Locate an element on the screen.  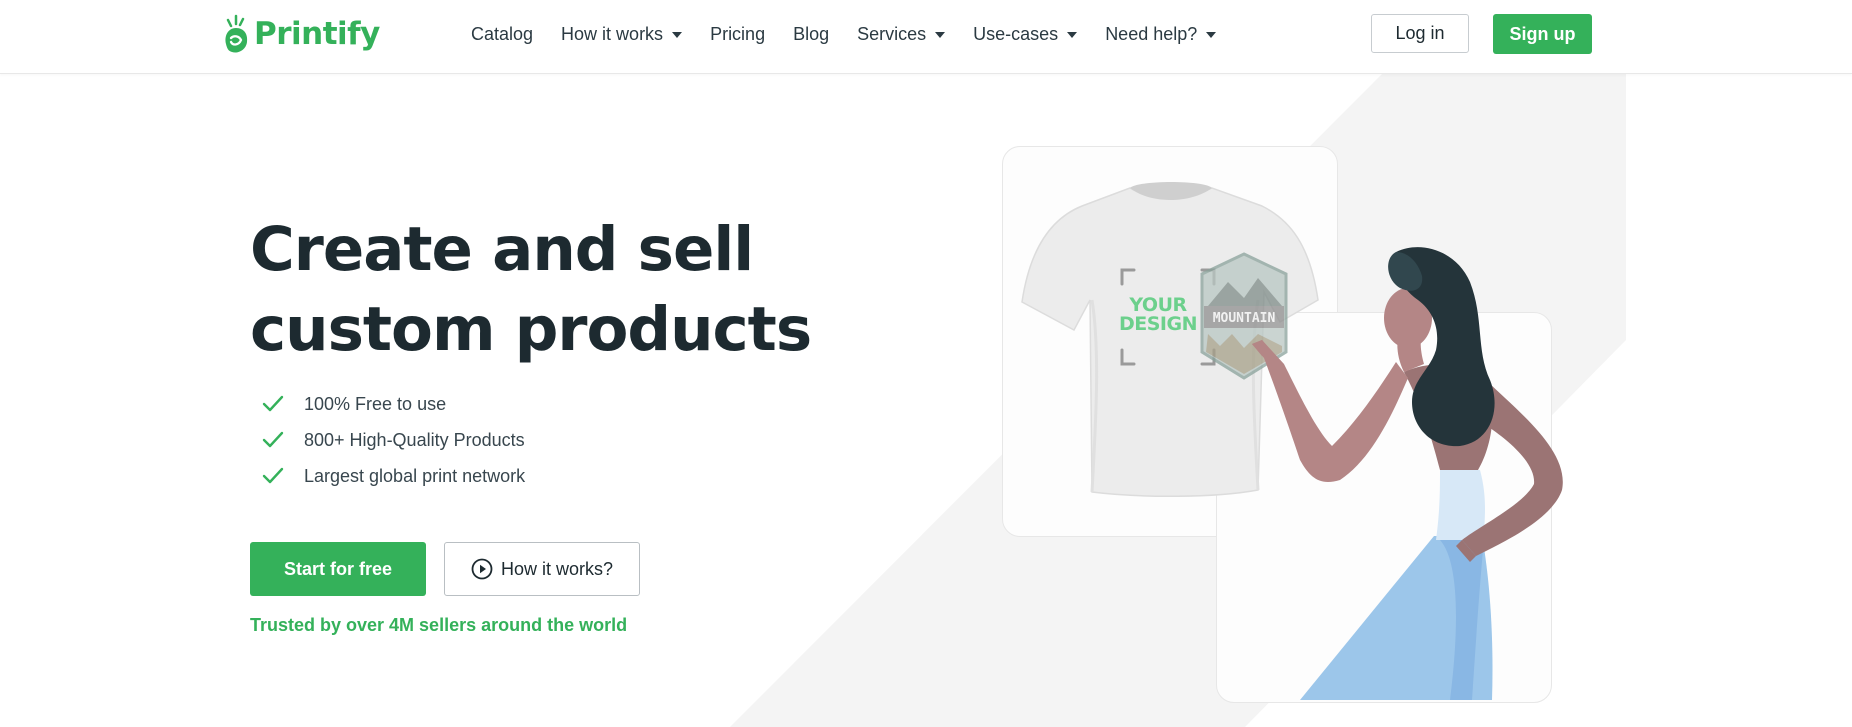
design-text-line-2: DESIGN is located at coordinates (1158, 324).